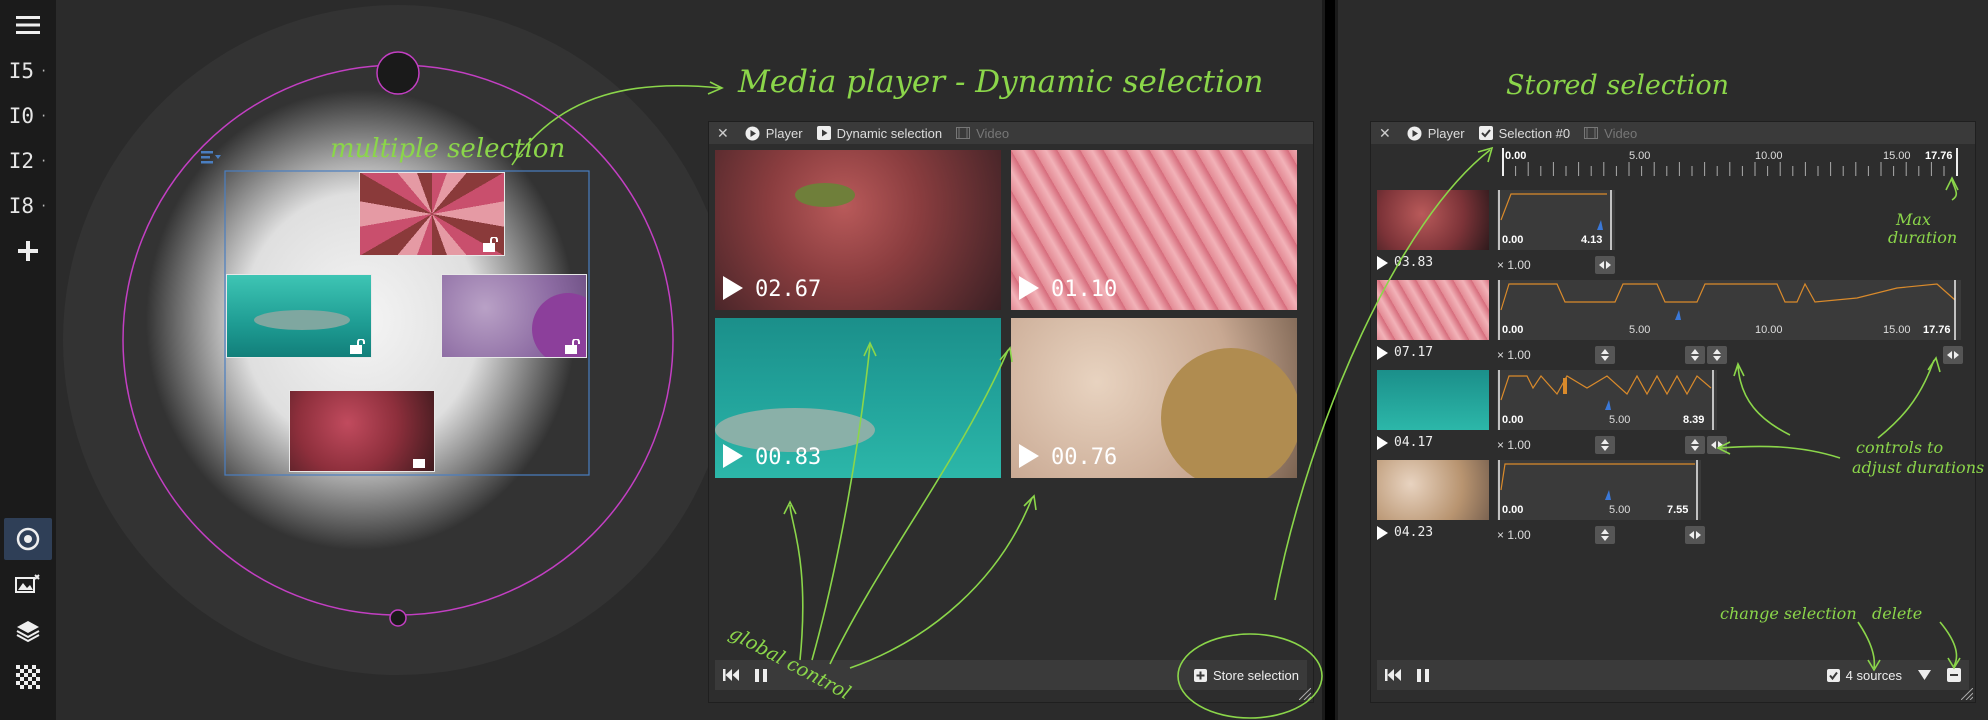 The height and width of the screenshot is (720, 1988). Describe the element at coordinates (1084, 289) in the screenshot. I see `clip-time: 01.10` at that location.